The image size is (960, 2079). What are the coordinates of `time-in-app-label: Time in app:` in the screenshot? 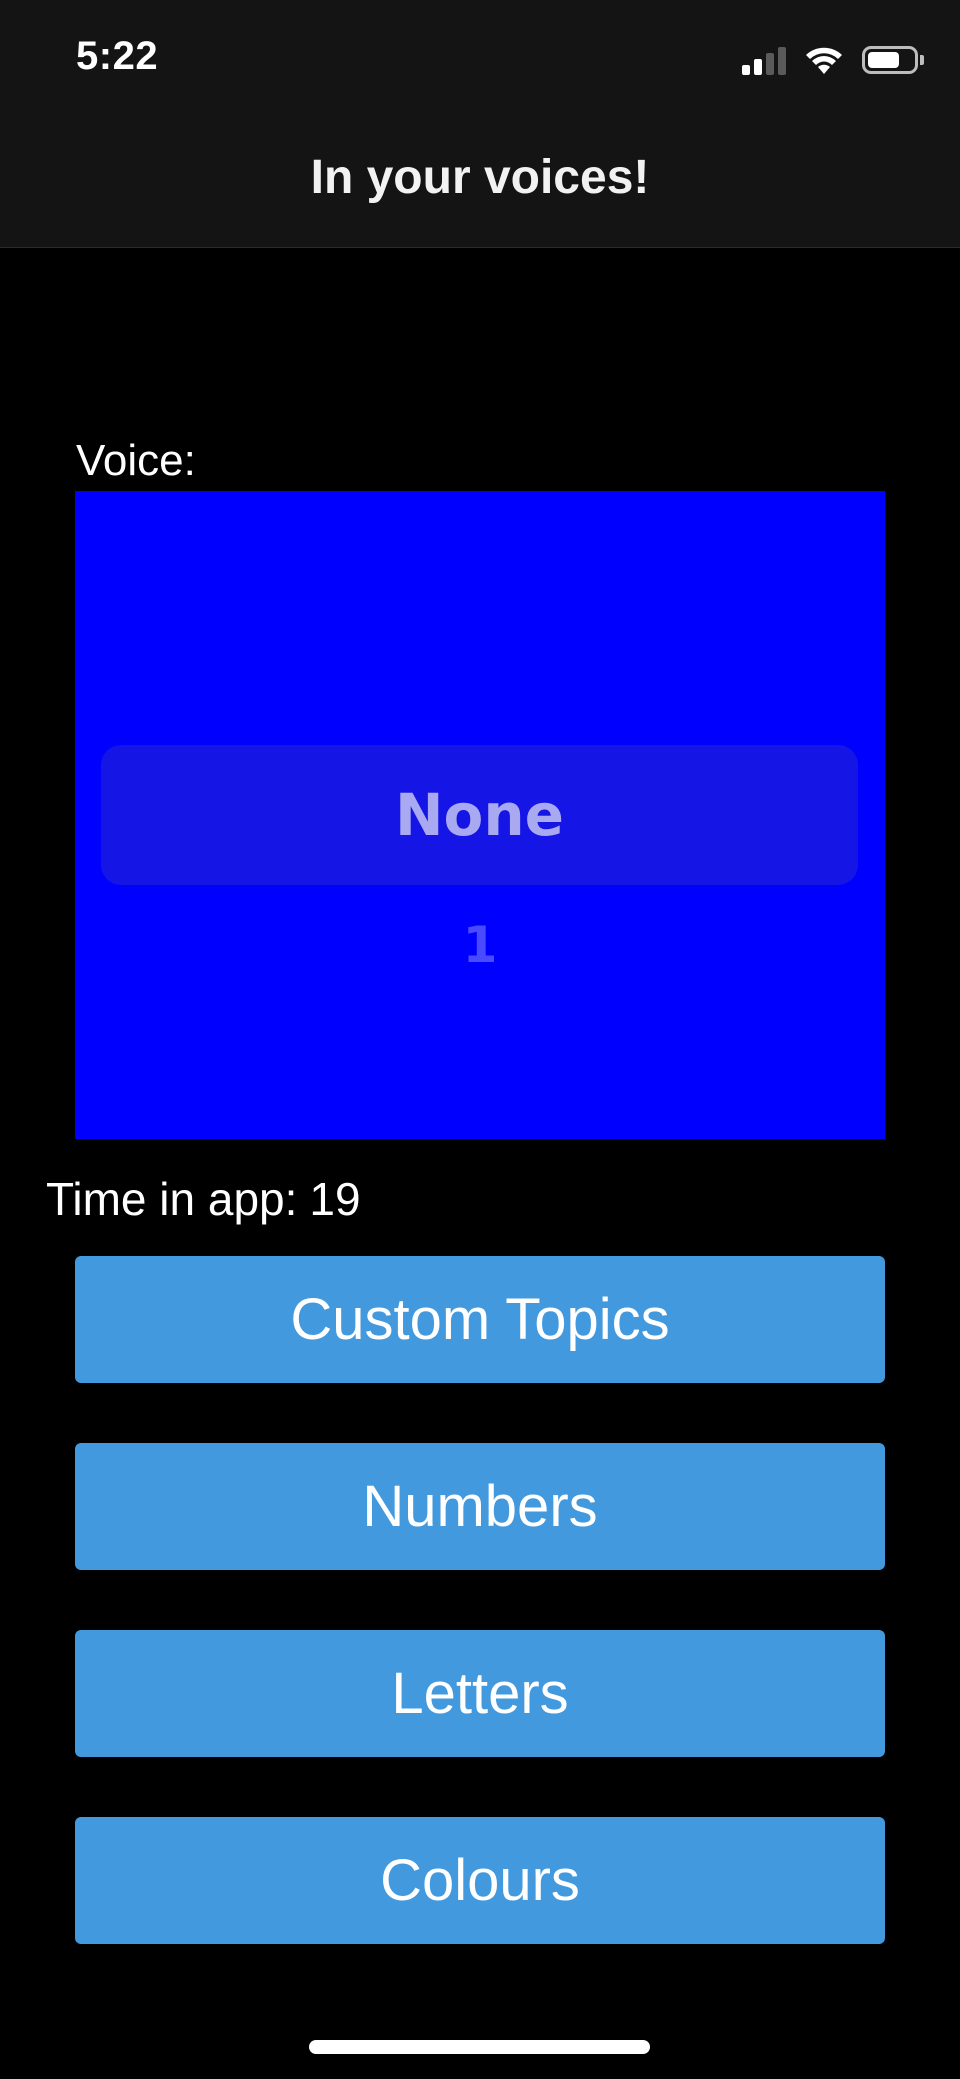 It's located at (172, 1199).